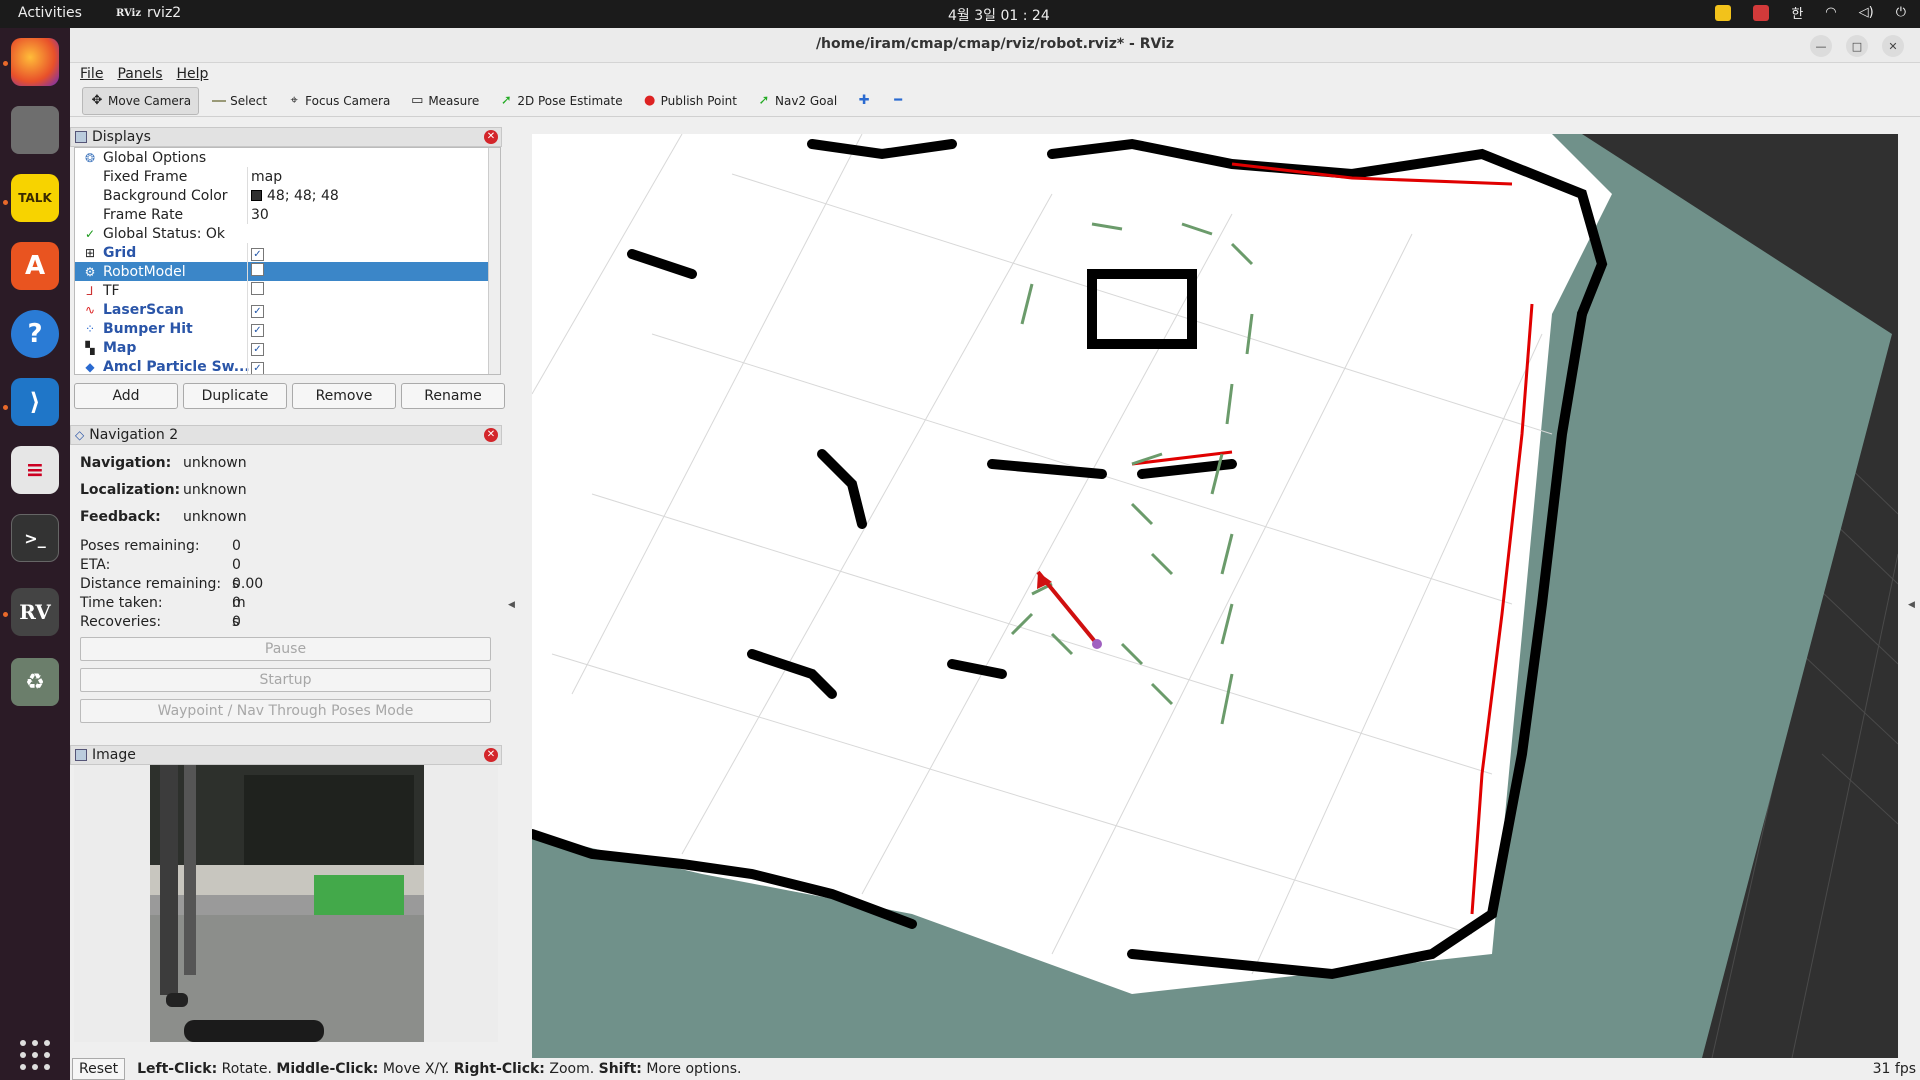 The height and width of the screenshot is (1080, 1920). Describe the element at coordinates (114, 755) in the screenshot. I see `image-title: Image` at that location.